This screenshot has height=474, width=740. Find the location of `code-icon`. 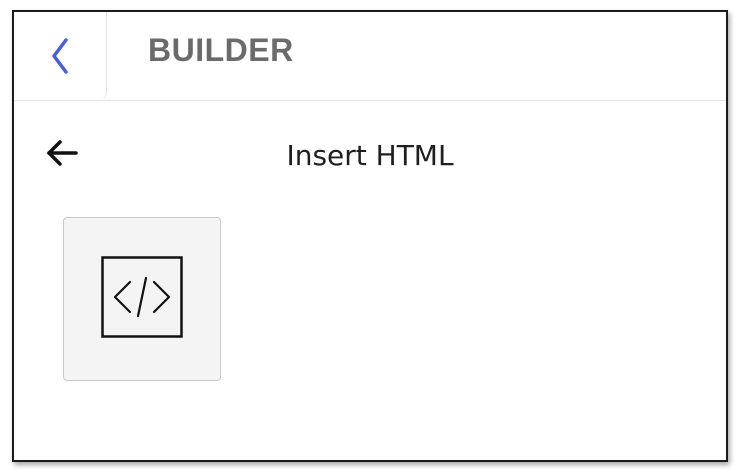

code-icon is located at coordinates (142, 299).